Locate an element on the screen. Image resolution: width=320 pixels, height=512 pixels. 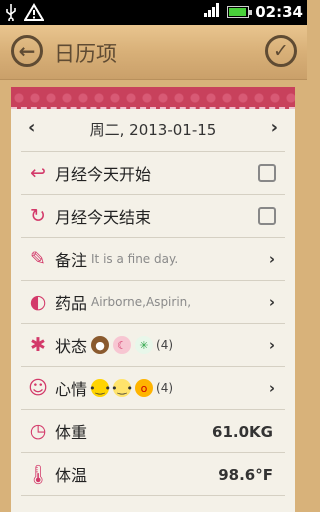
temperature-value: 98.6°F is located at coordinates (245, 475).